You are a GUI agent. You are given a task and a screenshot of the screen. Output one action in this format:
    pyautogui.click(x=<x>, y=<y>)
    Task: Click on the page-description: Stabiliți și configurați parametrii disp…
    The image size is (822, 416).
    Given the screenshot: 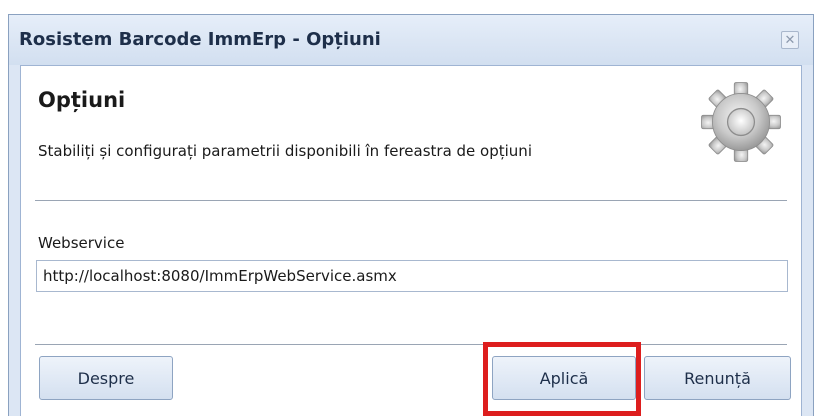 What is the action you would take?
    pyautogui.click(x=285, y=151)
    